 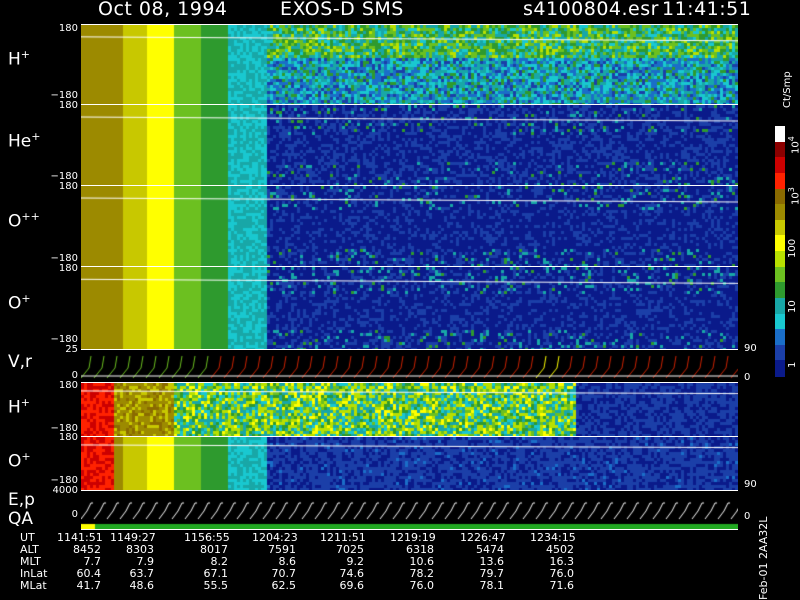 What do you see at coordinates (792, 248) in the screenshot?
I see `colorbar-label-100: 100` at bounding box center [792, 248].